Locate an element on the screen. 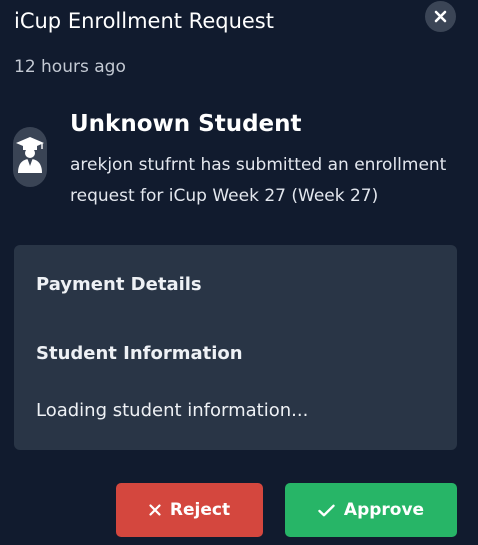 The height and width of the screenshot is (545, 478). approve-button: Approve is located at coordinates (371, 510).